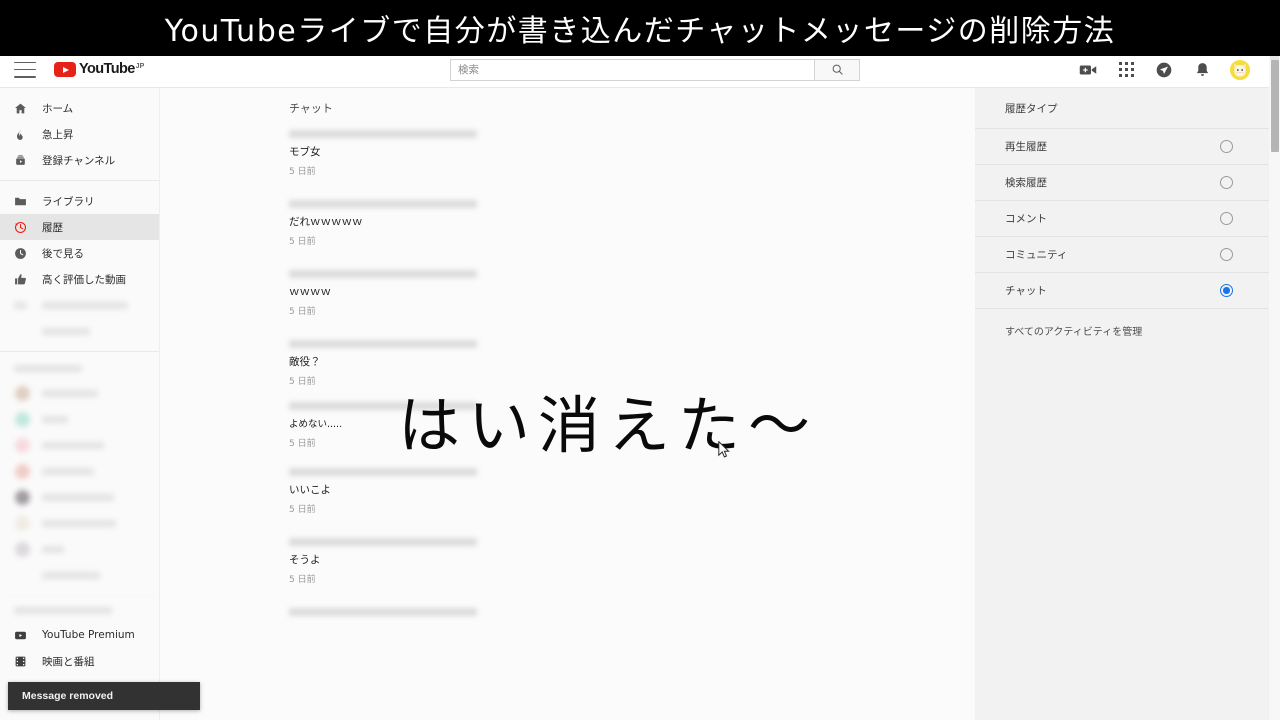 The width and height of the screenshot is (1280, 720). Describe the element at coordinates (1127, 218) in the screenshot. I see `history-type-option-comments: コメント` at that location.